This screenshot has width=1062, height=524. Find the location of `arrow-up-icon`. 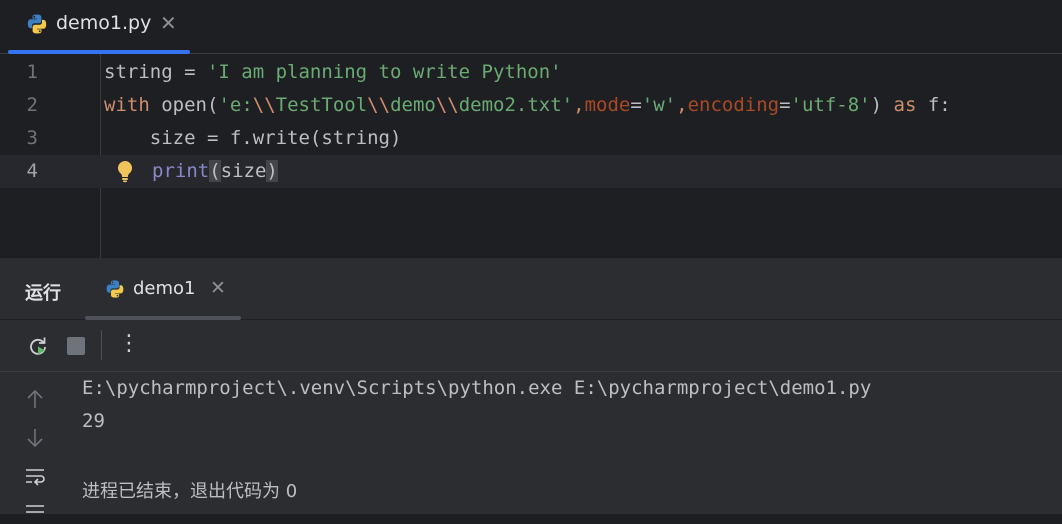

arrow-up-icon is located at coordinates (35, 399).